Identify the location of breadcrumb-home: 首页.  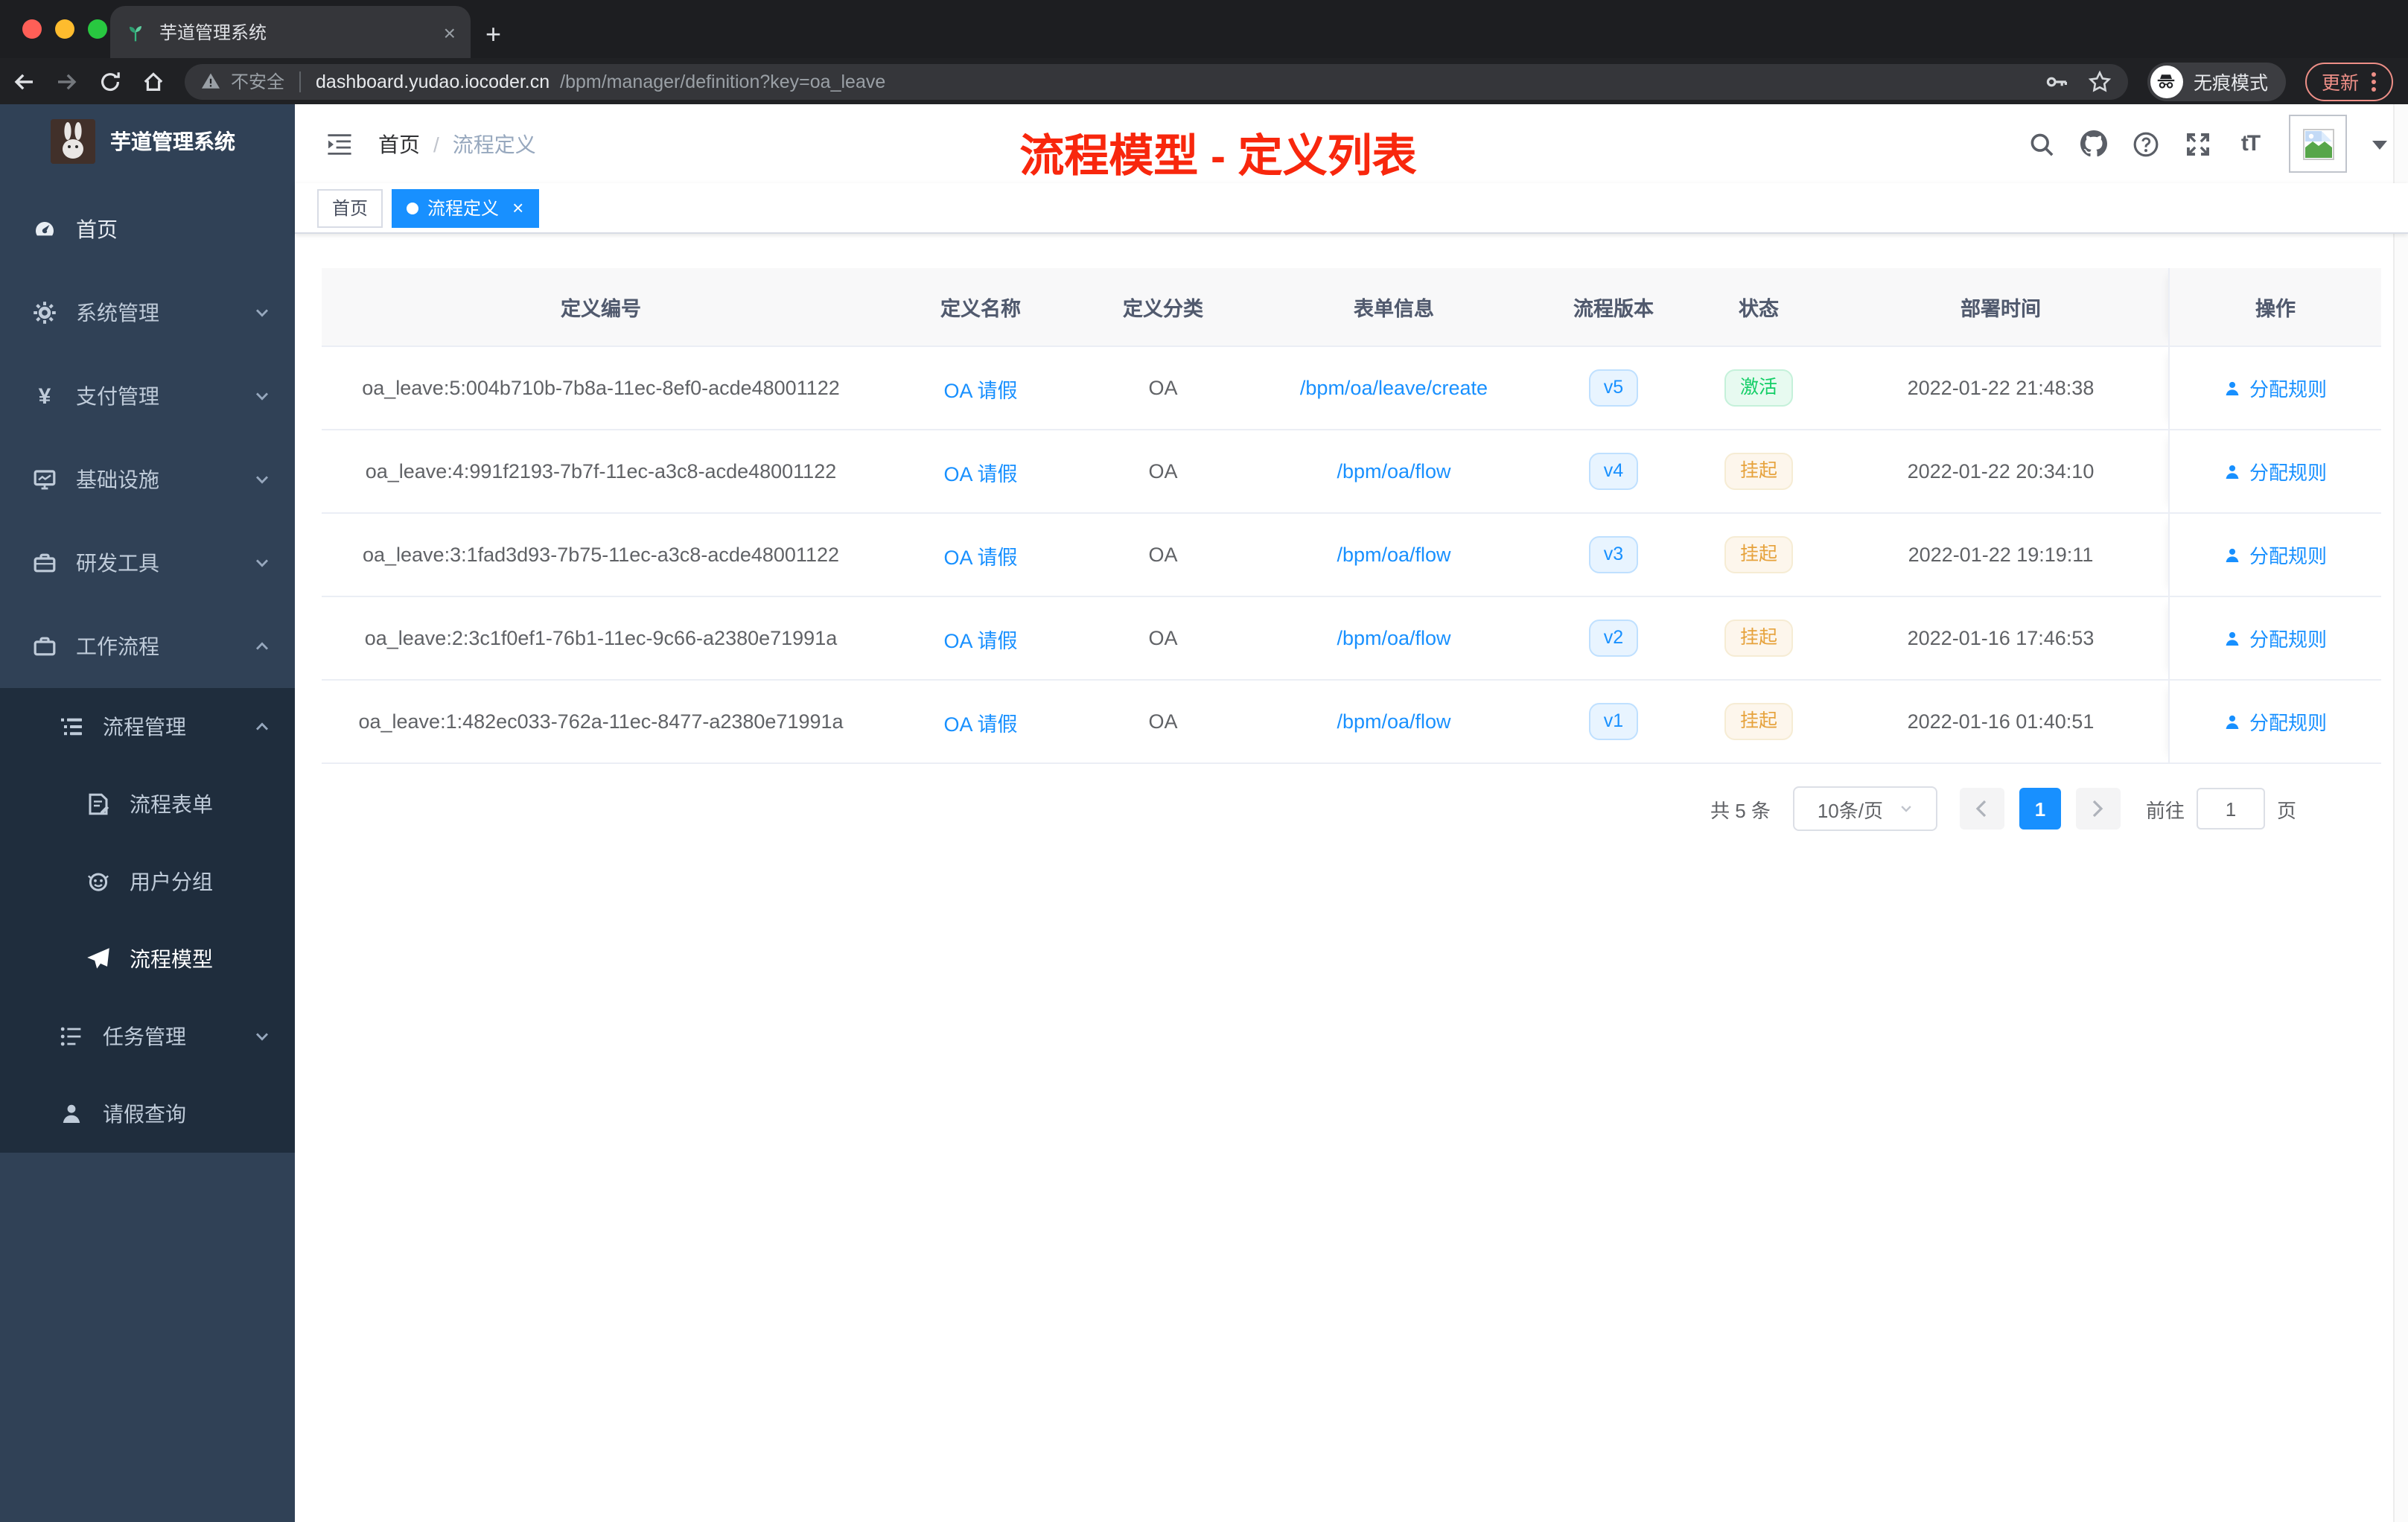
(399, 144).